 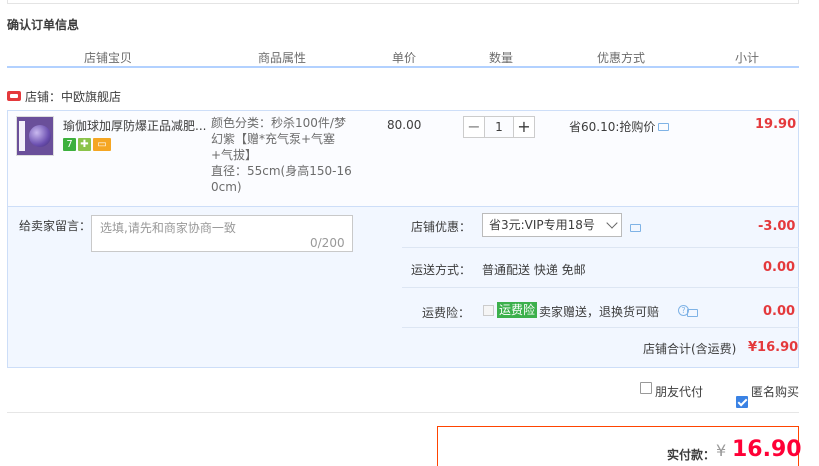 I want to click on top-frame, so click(x=403, y=2).